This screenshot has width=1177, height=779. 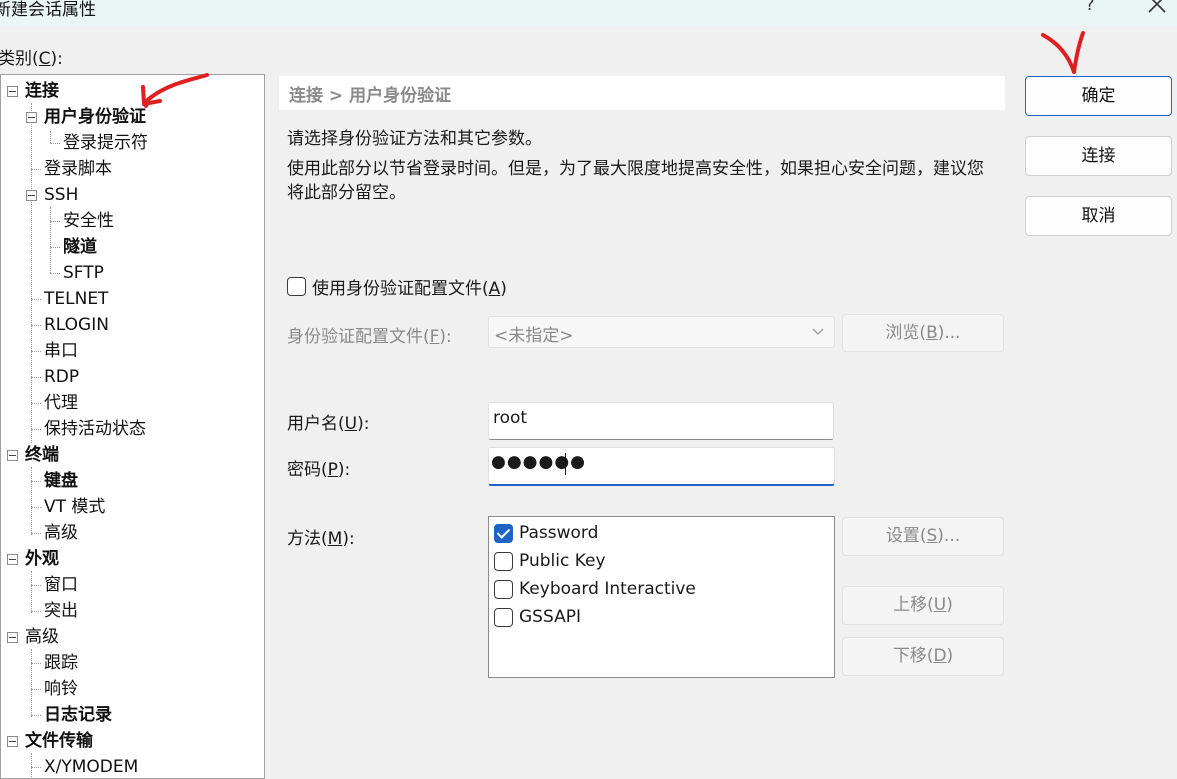 What do you see at coordinates (80, 247) in the screenshot?
I see `tree-item-tunnel: 隧道` at bounding box center [80, 247].